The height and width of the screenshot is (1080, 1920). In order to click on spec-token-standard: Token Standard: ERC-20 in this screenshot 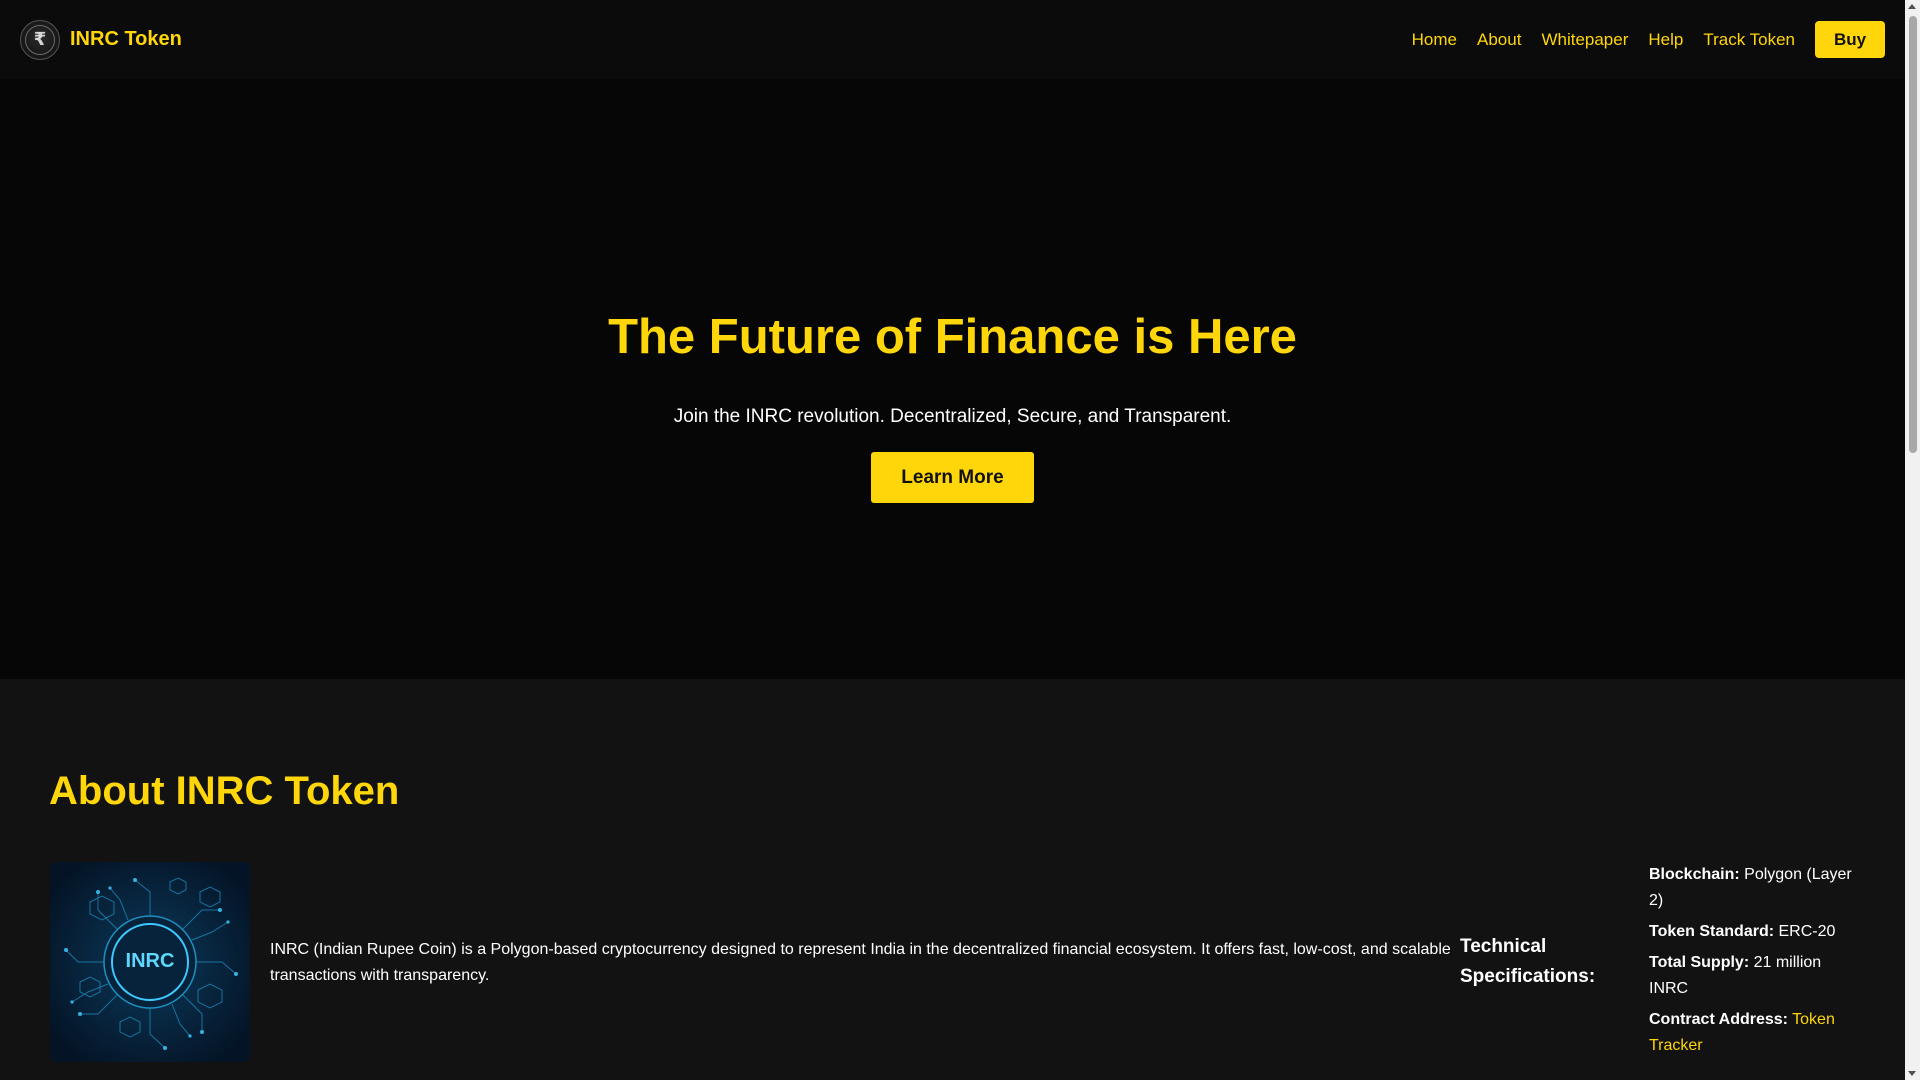, I will do `click(1754, 932)`.